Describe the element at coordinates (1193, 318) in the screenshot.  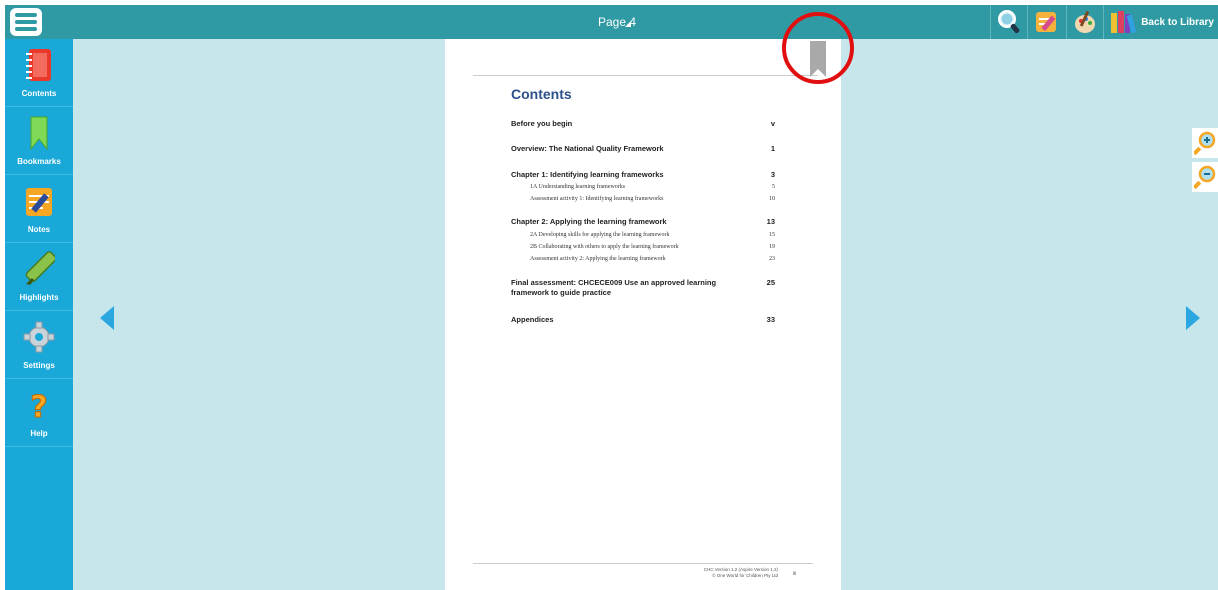
I see `next-page-arrow-icon` at that location.